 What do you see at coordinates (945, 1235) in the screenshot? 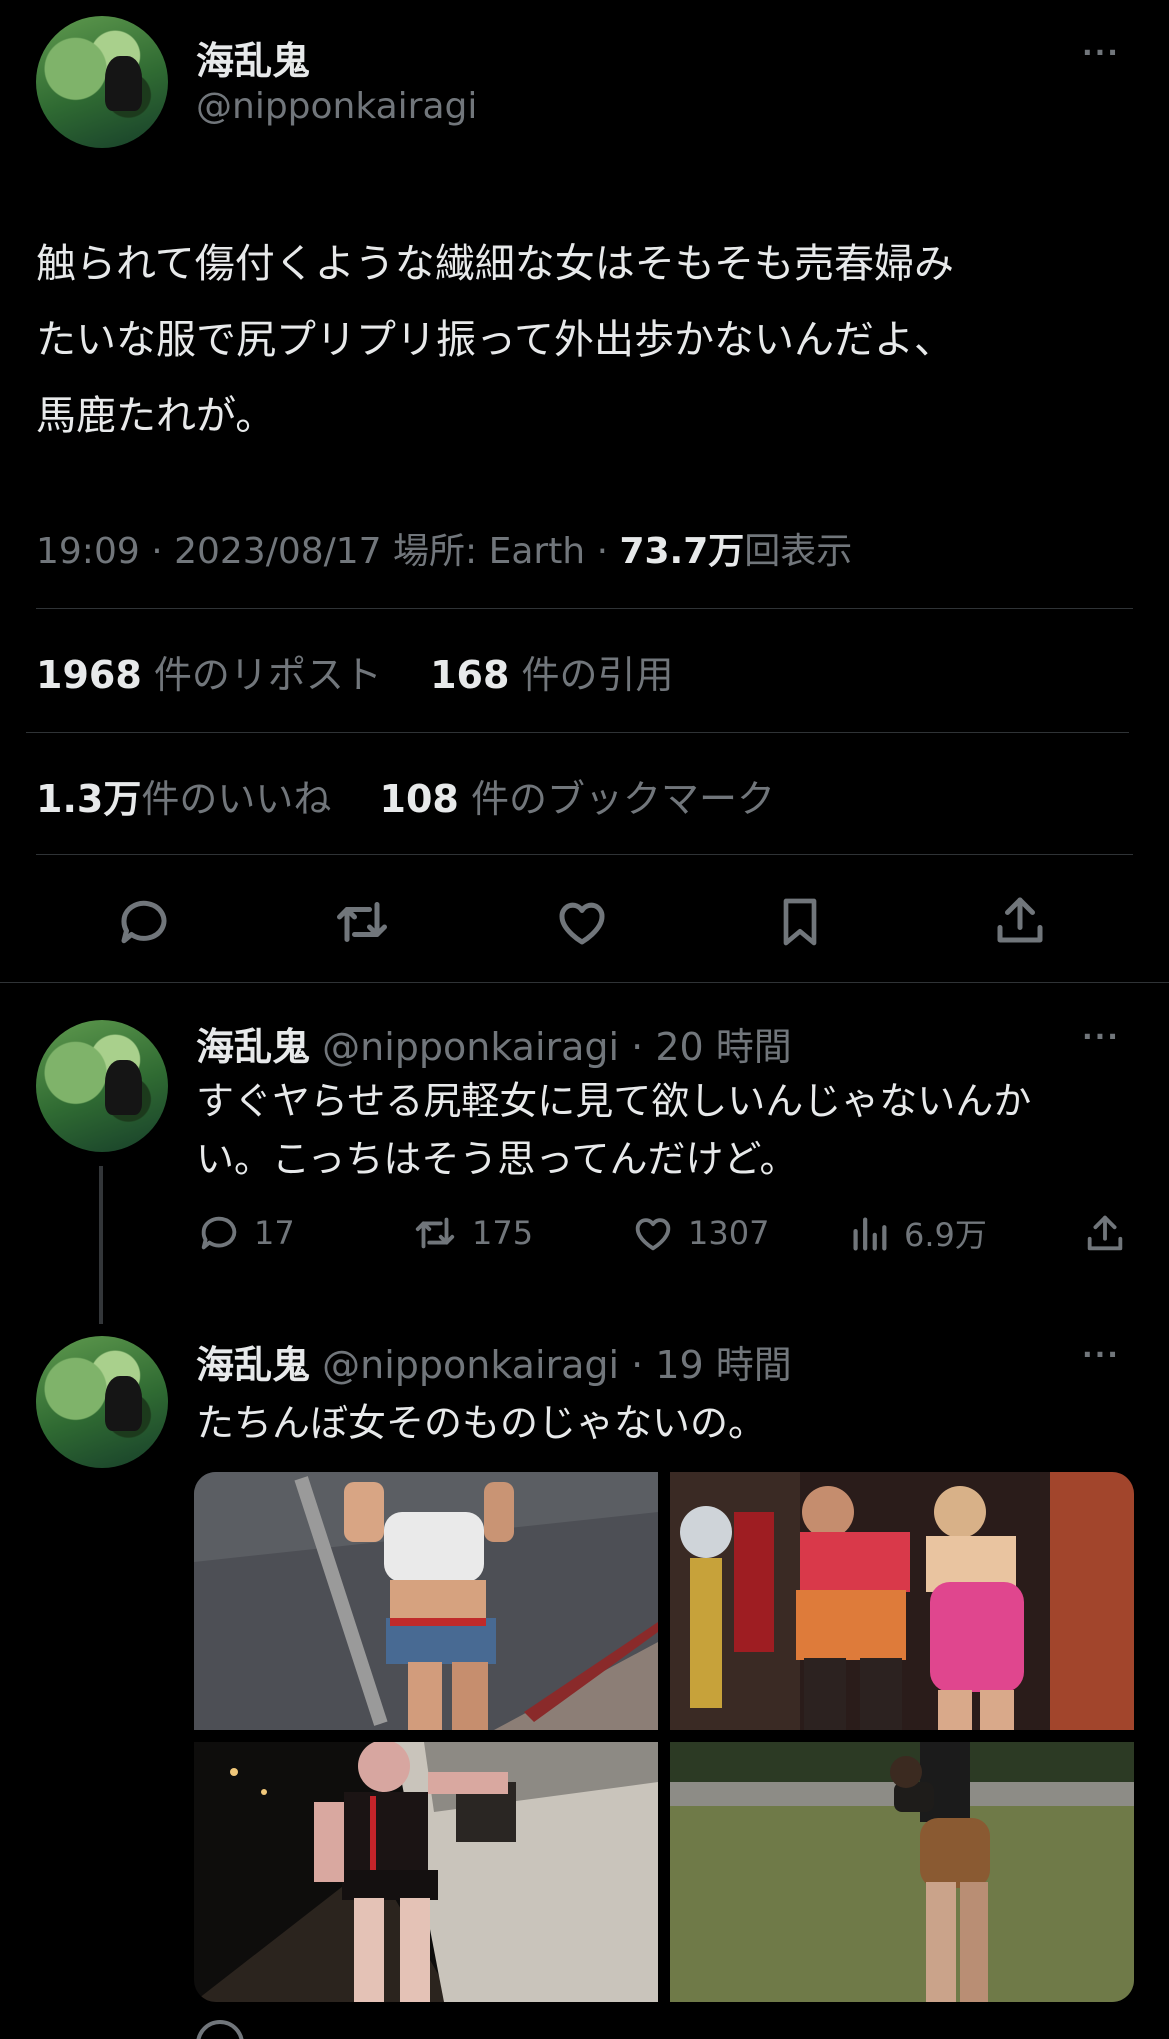
I see `views-count: 6.9万` at bounding box center [945, 1235].